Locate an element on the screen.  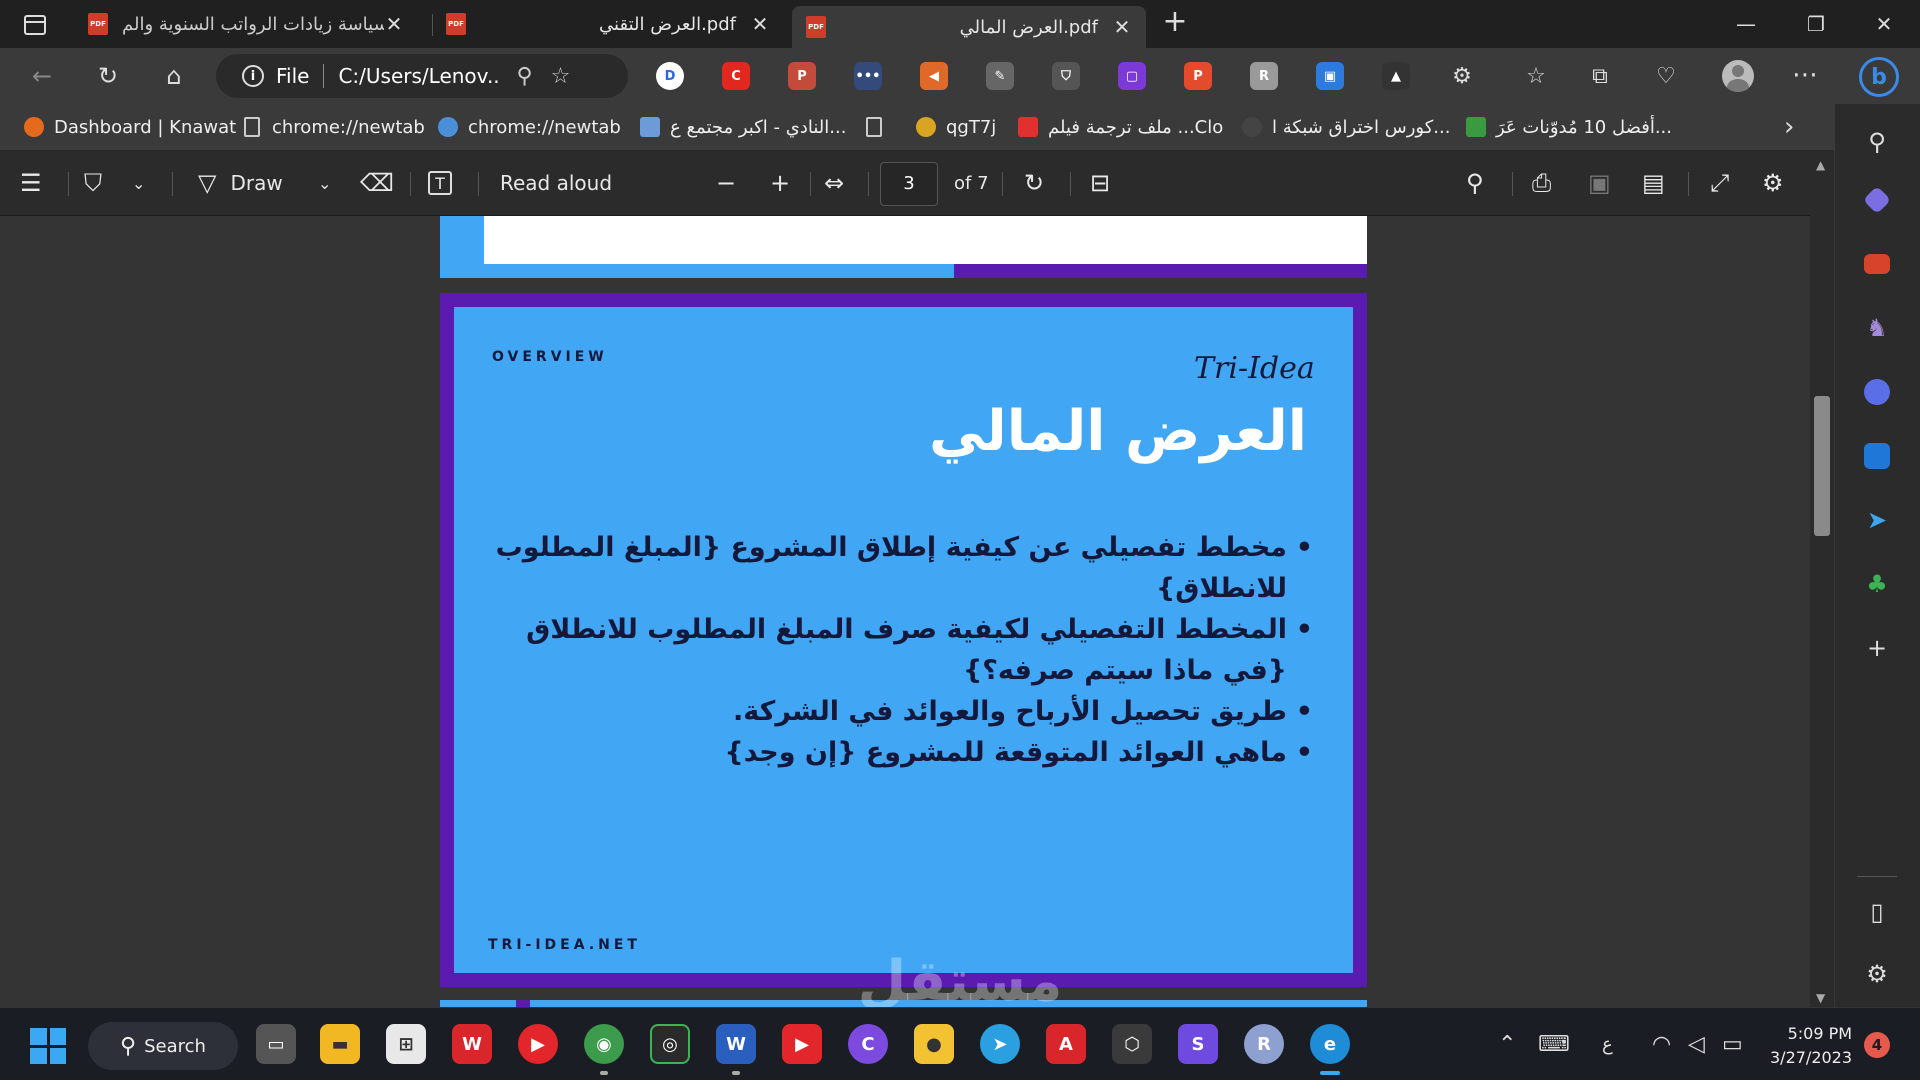
address-bar: i File C:/Users/Lenov... ⚲ ☆ is located at coordinates (422, 76).